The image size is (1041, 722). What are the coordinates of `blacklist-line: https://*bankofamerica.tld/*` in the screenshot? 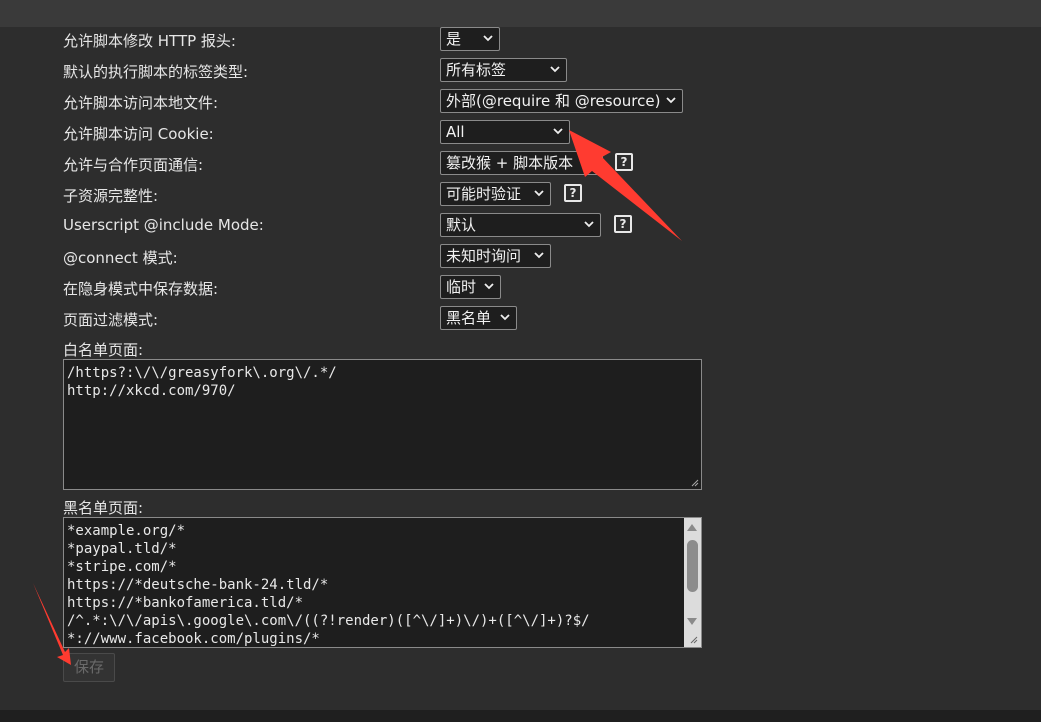 It's located at (185, 603).